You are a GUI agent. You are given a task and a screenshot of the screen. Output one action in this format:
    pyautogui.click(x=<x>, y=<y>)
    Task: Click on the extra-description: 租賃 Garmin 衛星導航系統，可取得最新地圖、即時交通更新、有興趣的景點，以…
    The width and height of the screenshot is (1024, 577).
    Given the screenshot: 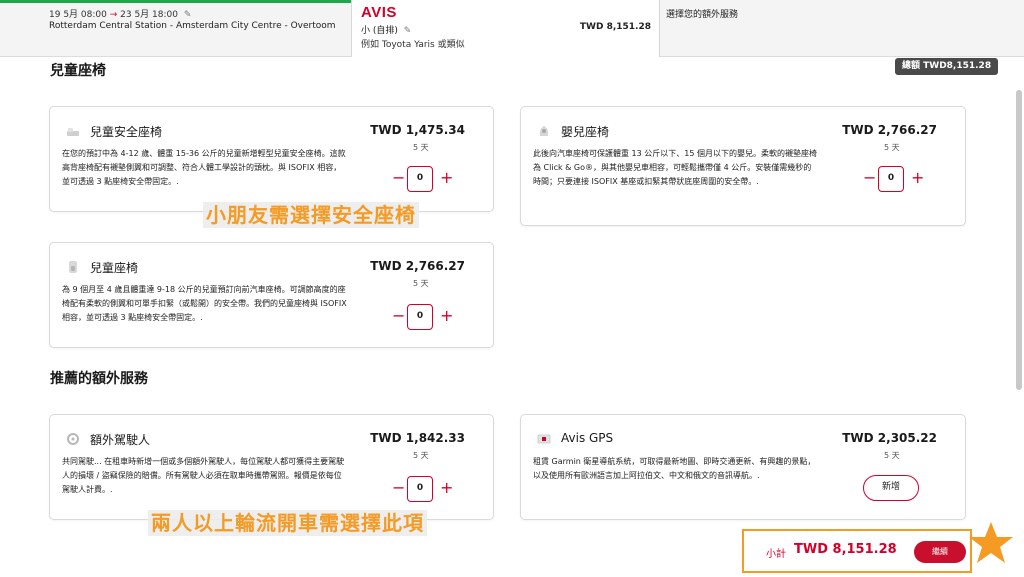 What is the action you would take?
    pyautogui.click(x=674, y=468)
    